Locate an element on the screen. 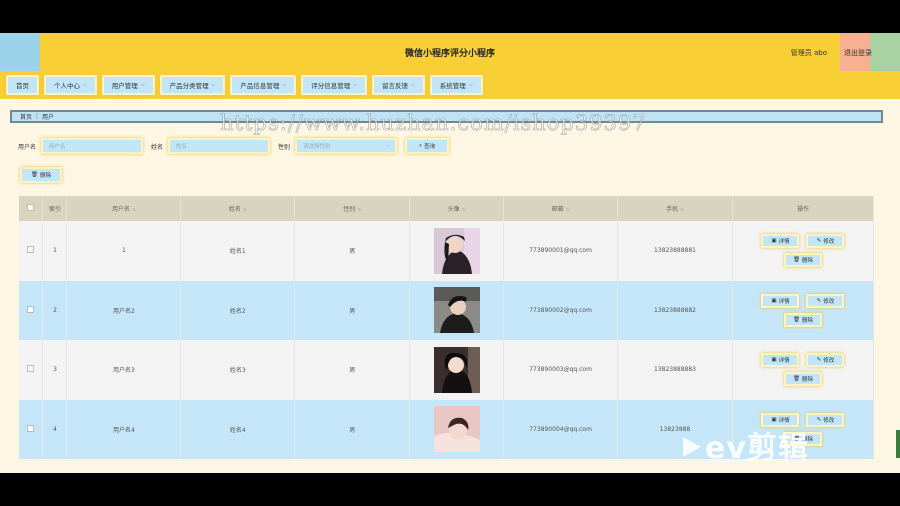 The height and width of the screenshot is (506, 900). cell-username: 用户名3 is located at coordinates (124, 370).